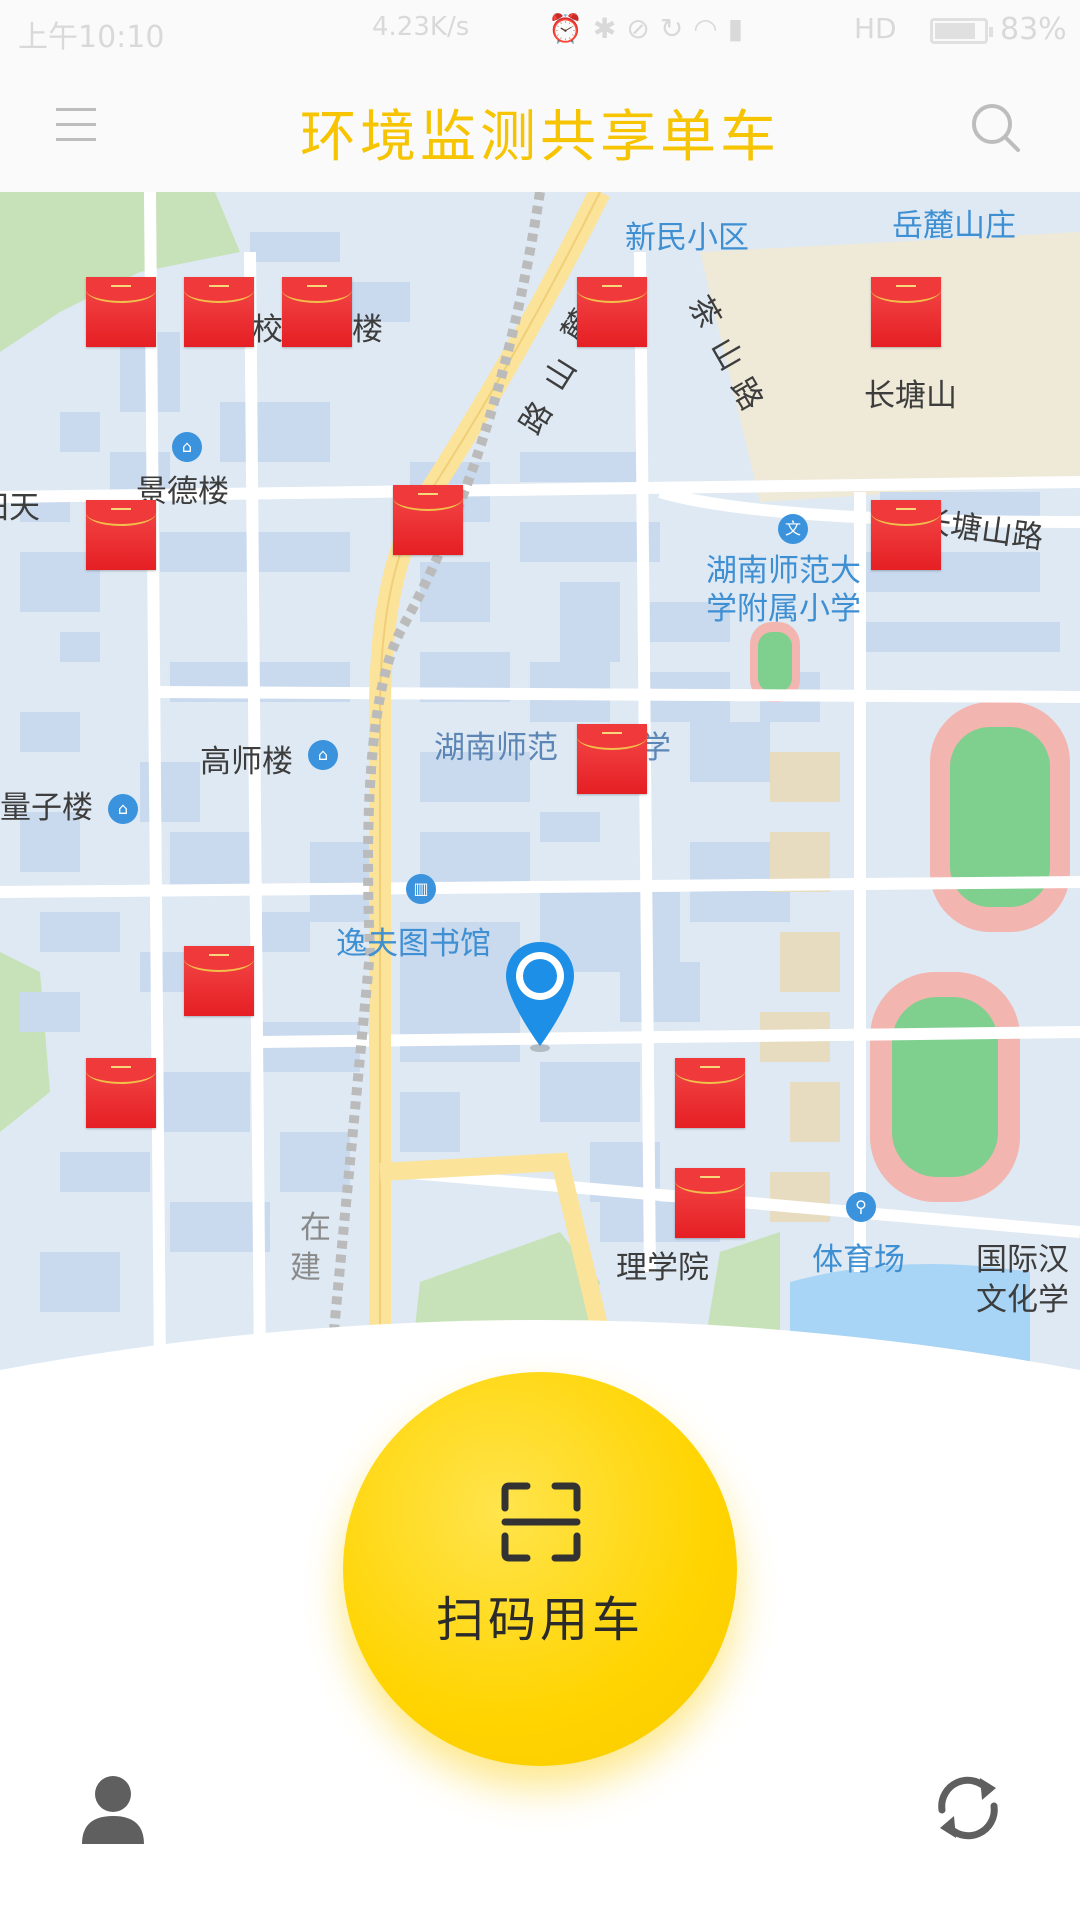 This screenshot has height=1920, width=1080. Describe the element at coordinates (539, 1620) in the screenshot. I see `scan-to-ride-label: 扫码用车` at that location.